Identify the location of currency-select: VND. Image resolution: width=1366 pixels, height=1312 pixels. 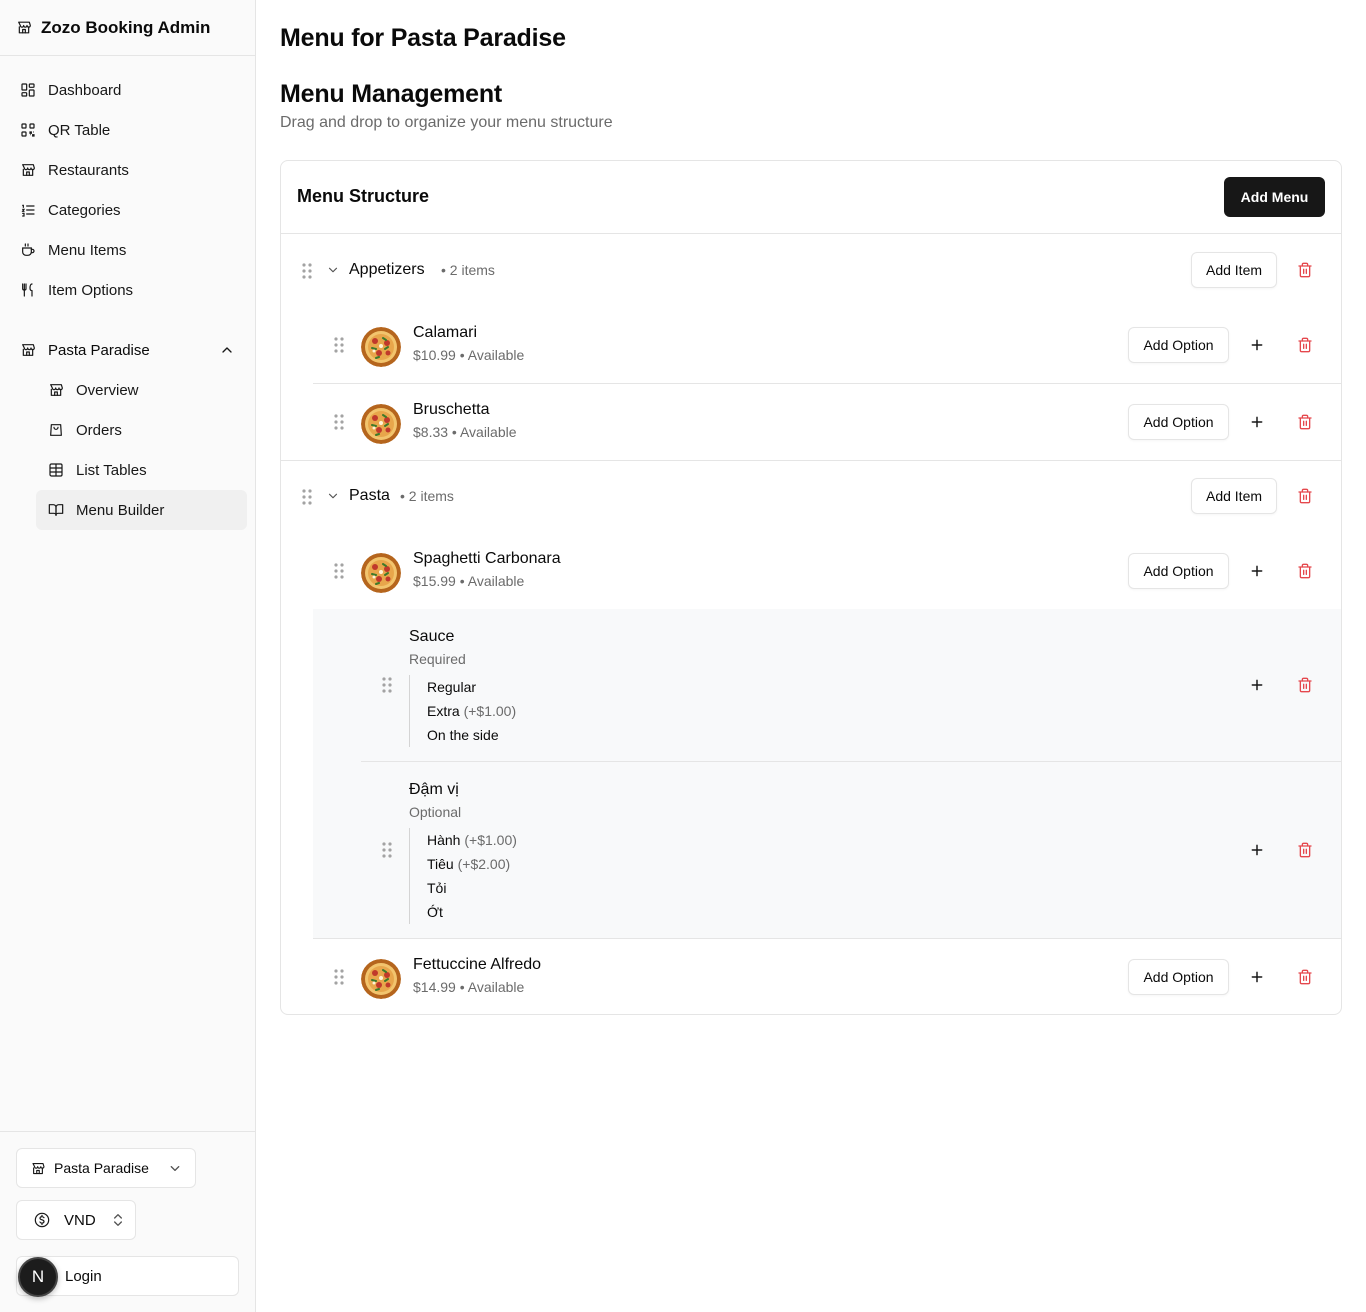
(76, 1220).